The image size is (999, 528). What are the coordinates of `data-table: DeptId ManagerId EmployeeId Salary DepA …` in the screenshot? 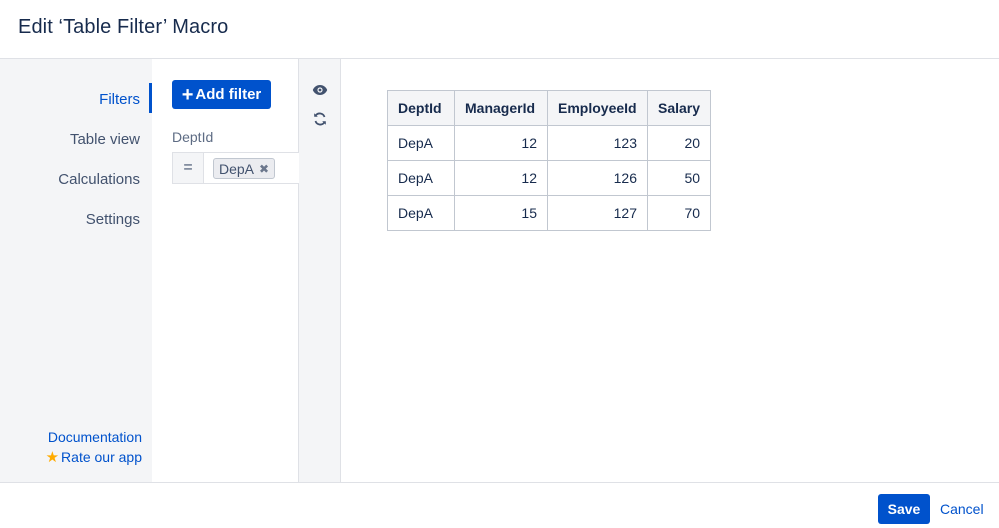 It's located at (549, 160).